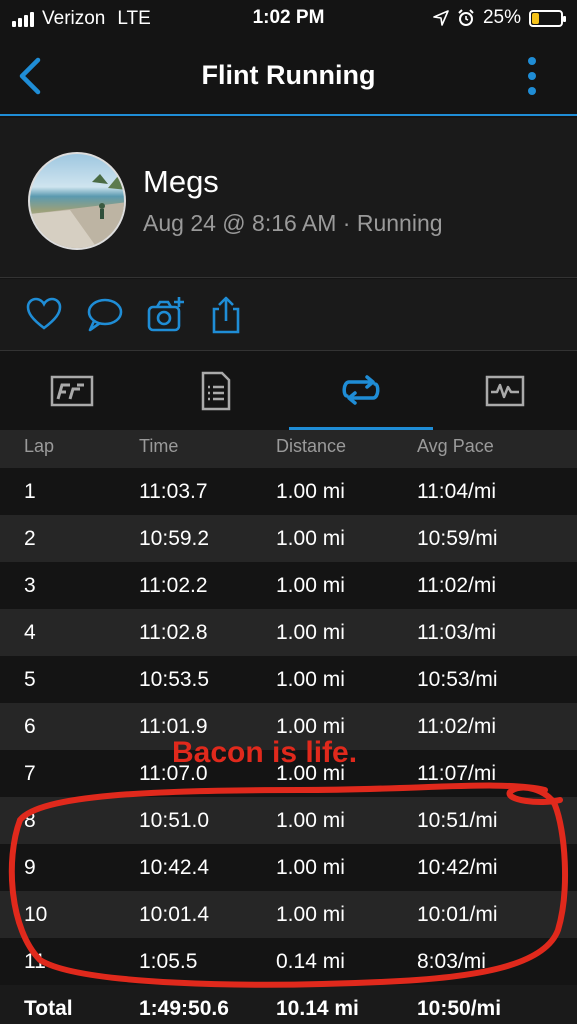  I want to click on like-icon, so click(44, 315).